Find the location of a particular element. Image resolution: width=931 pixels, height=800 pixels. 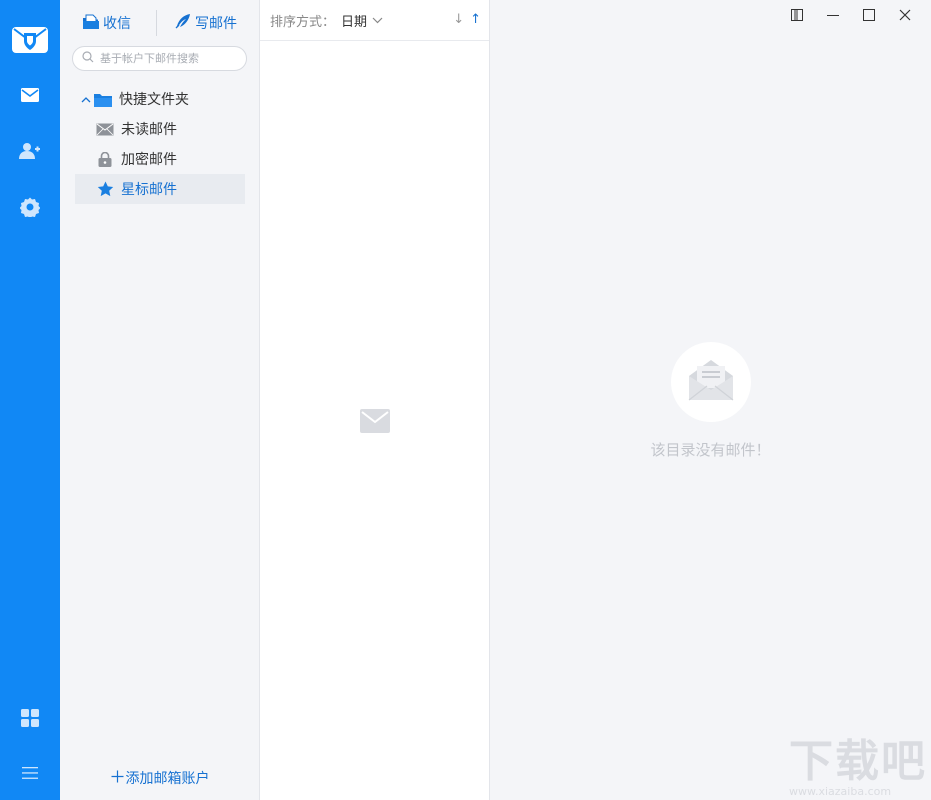

minimize-icon is located at coordinates (833, 15).